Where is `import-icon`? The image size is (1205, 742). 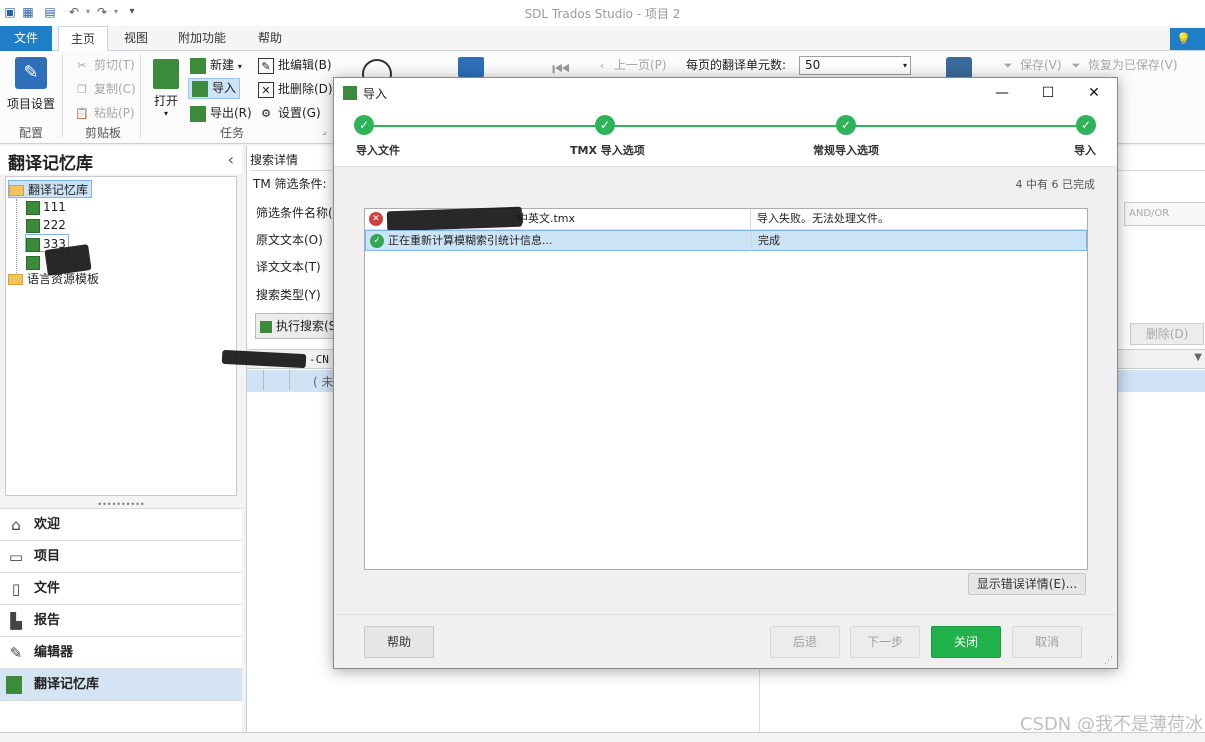
import-icon is located at coordinates (200, 88).